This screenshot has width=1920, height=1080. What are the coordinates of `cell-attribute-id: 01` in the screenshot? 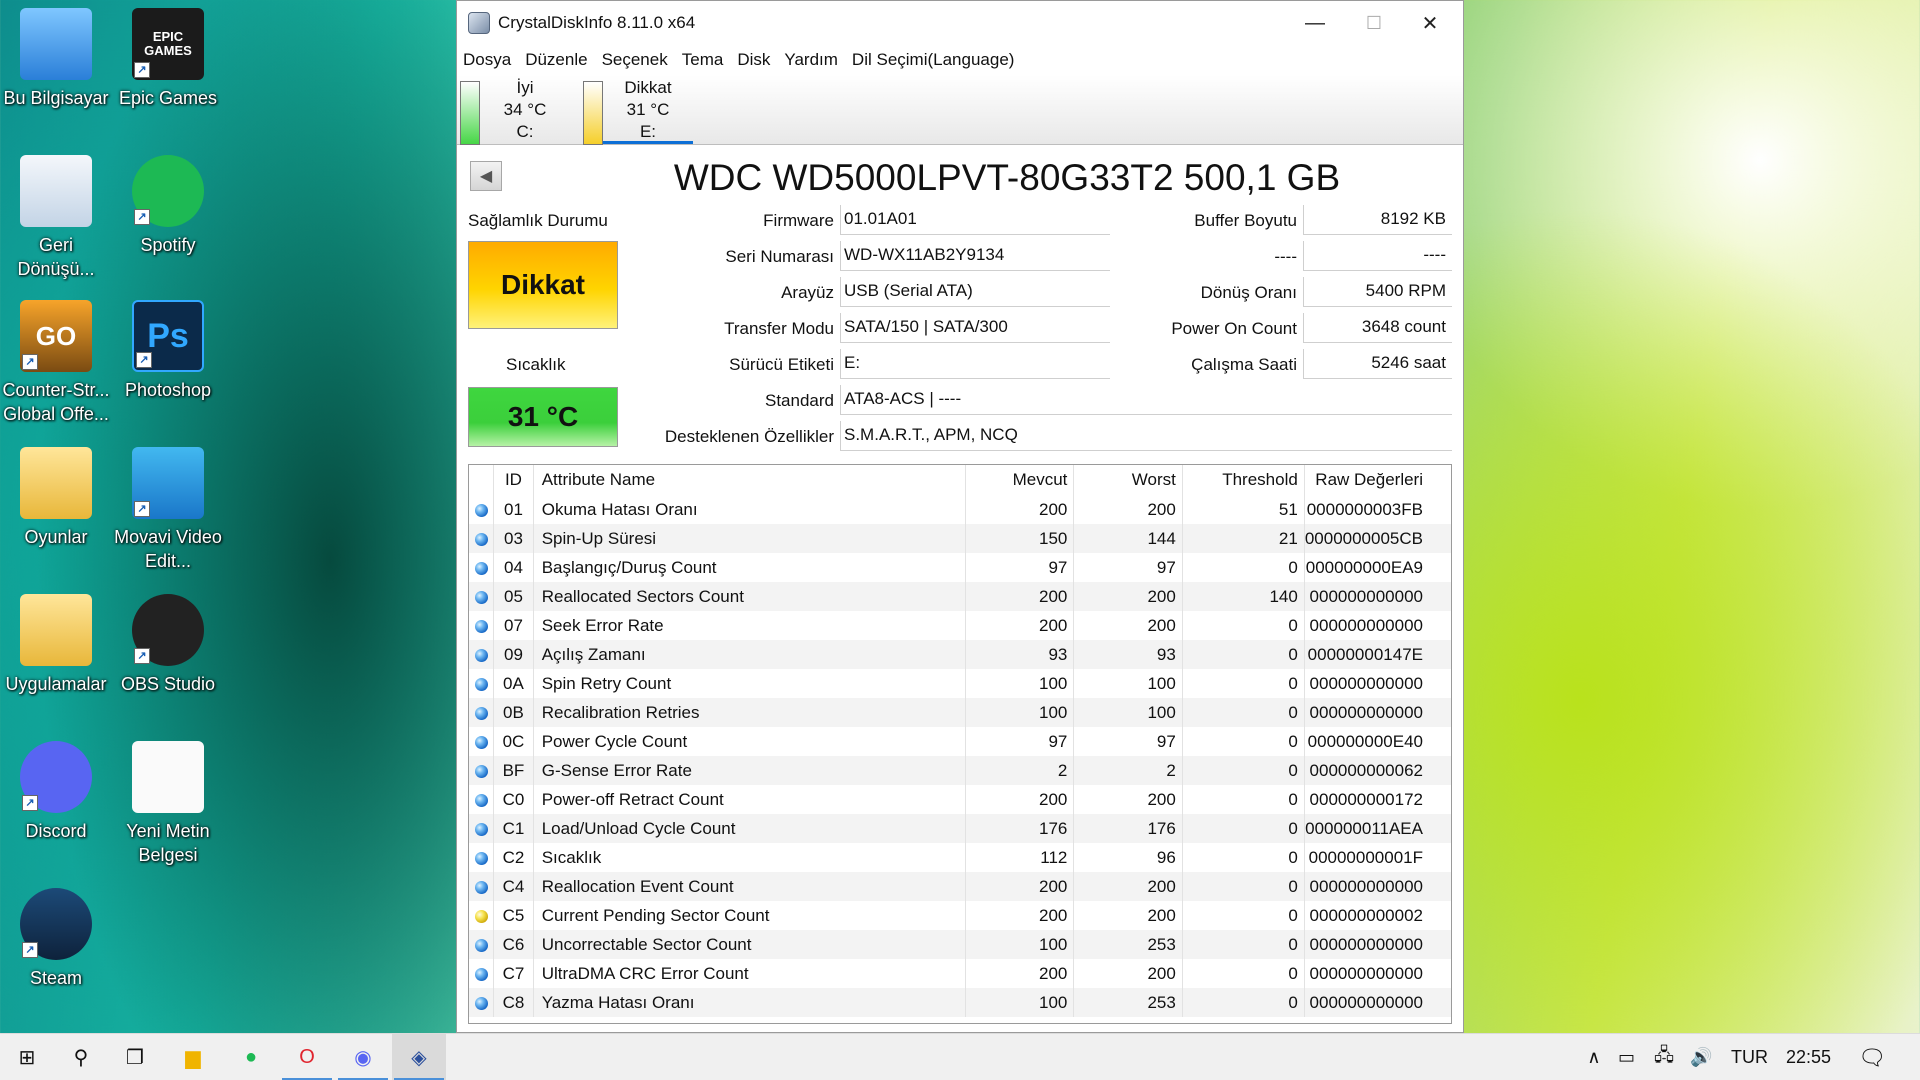 It's located at (513, 509).